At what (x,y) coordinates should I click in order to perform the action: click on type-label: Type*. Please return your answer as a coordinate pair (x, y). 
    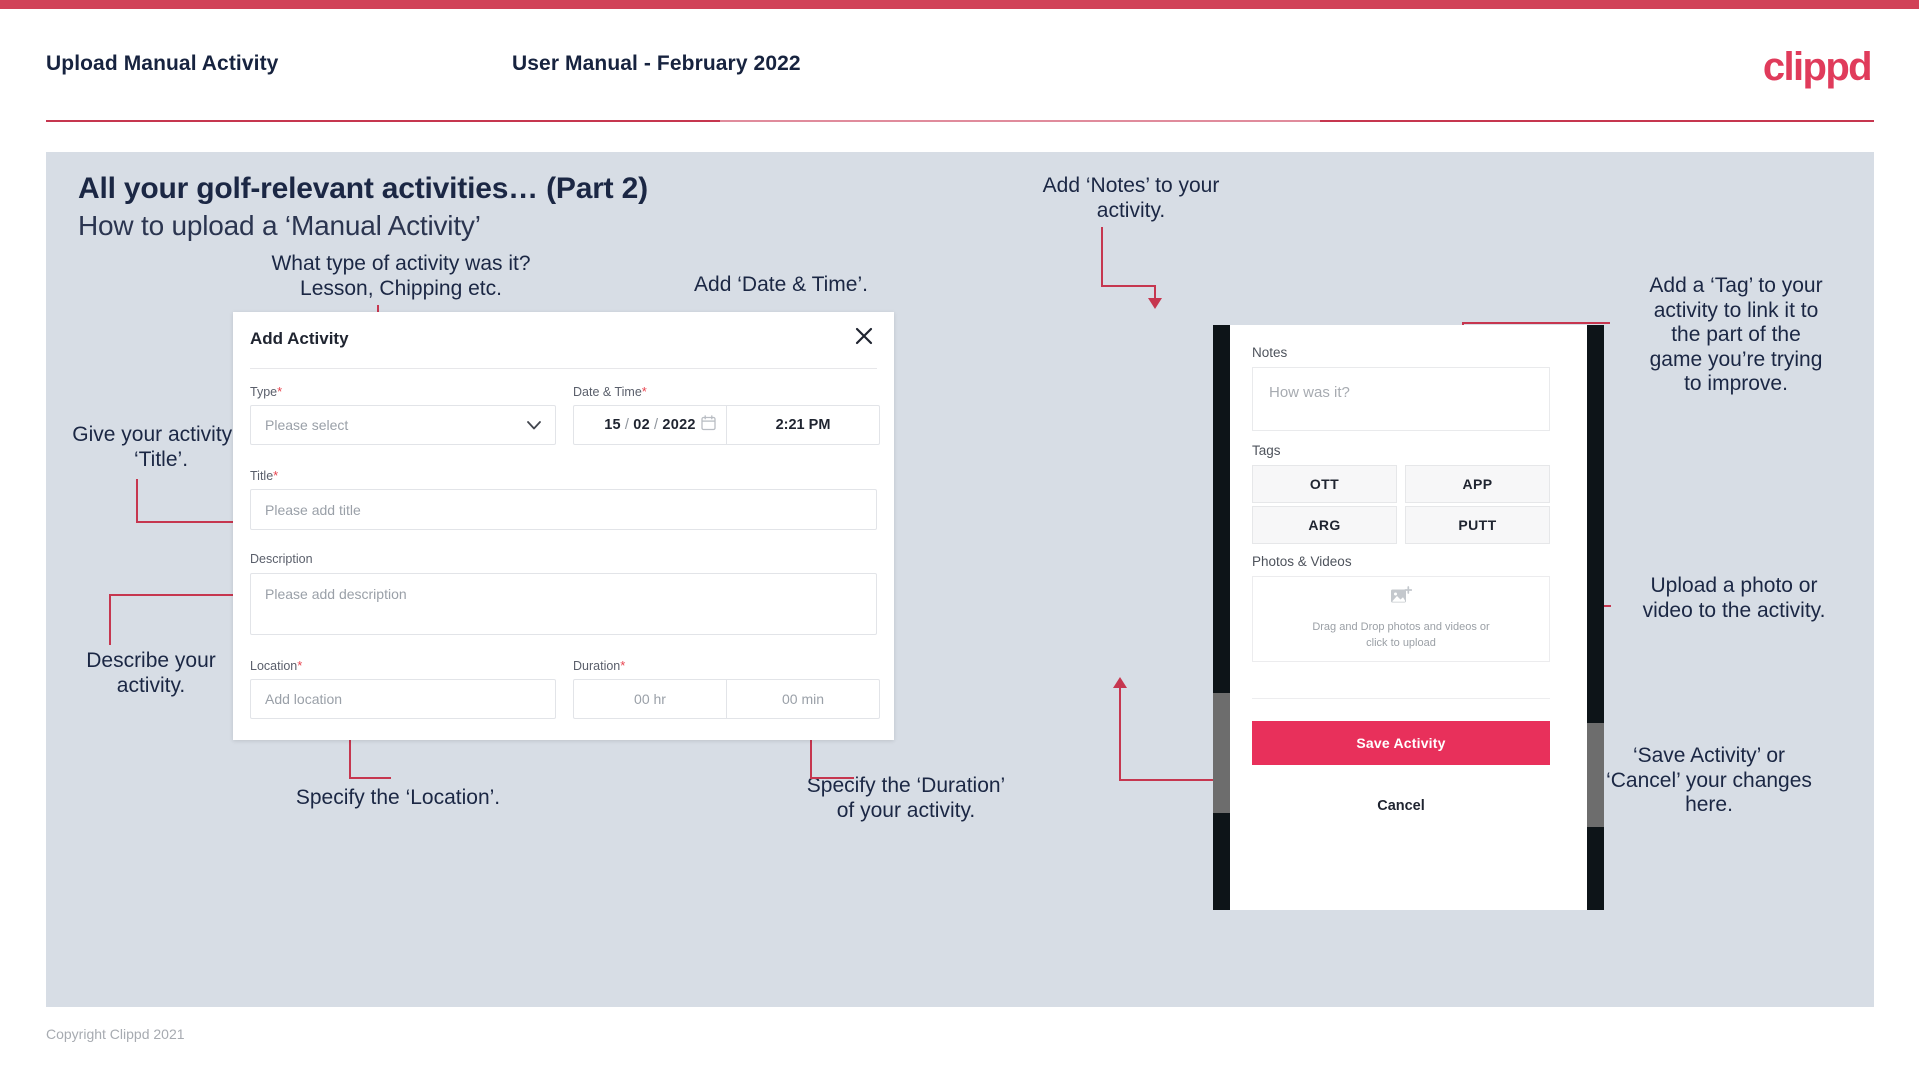
    Looking at the image, I should click on (266, 391).